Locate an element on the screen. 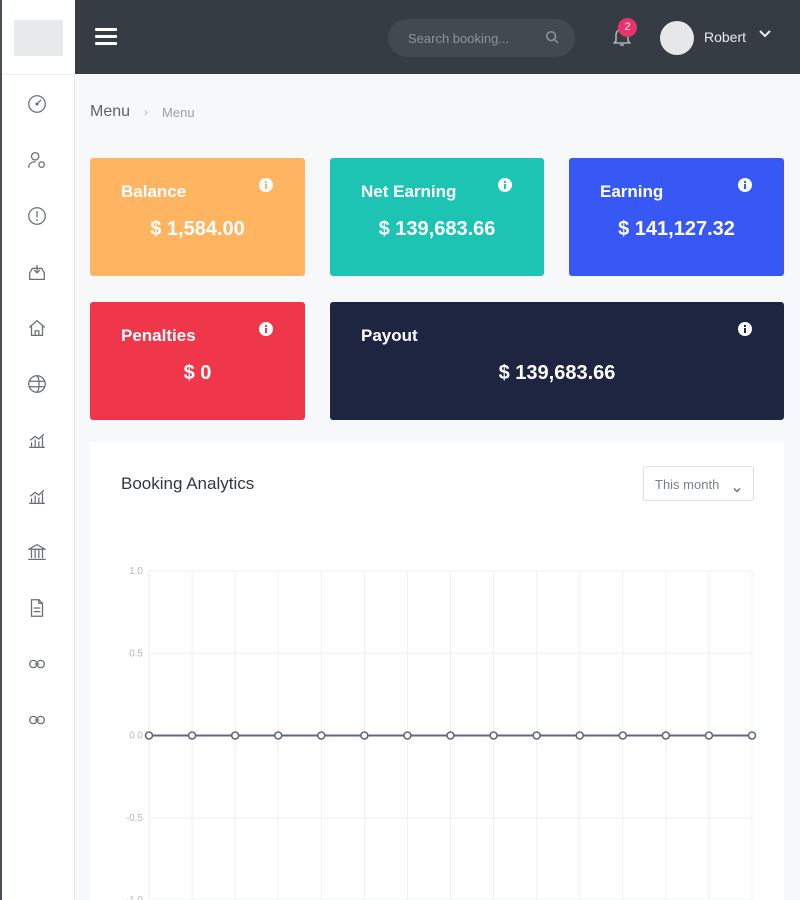  user-name: Robert is located at coordinates (725, 37).